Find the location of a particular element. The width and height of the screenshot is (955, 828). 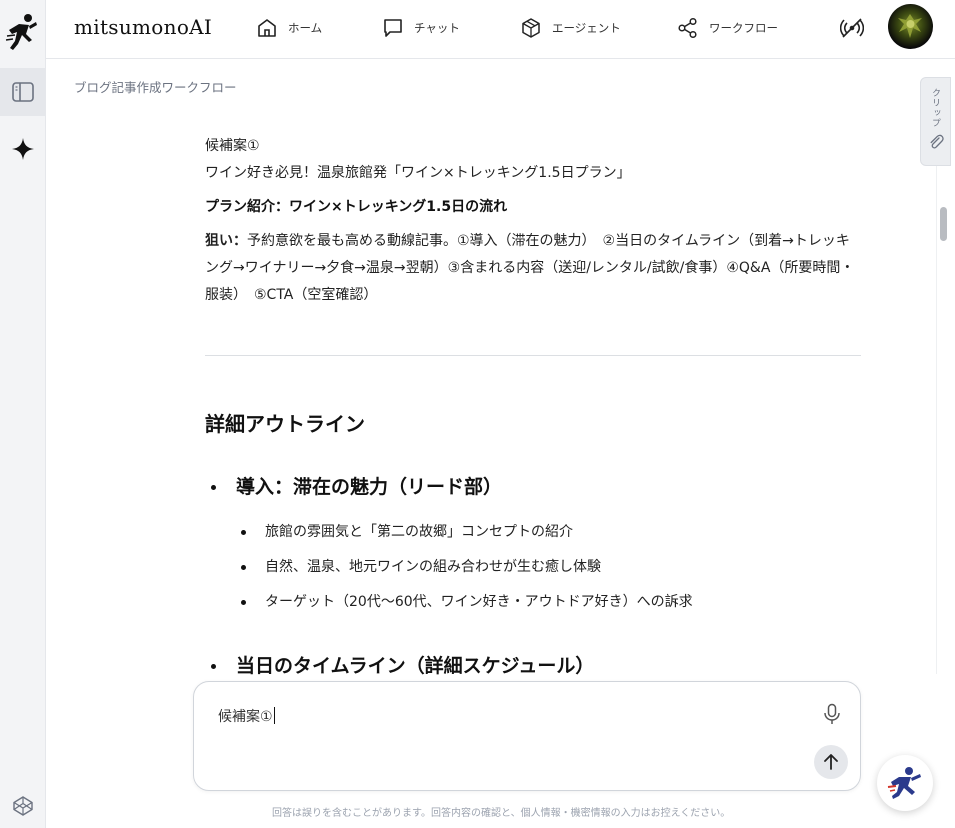

top-header: mitsumonoAI ホーム チャット エージェント ワークフロー is located at coordinates (500, 29).